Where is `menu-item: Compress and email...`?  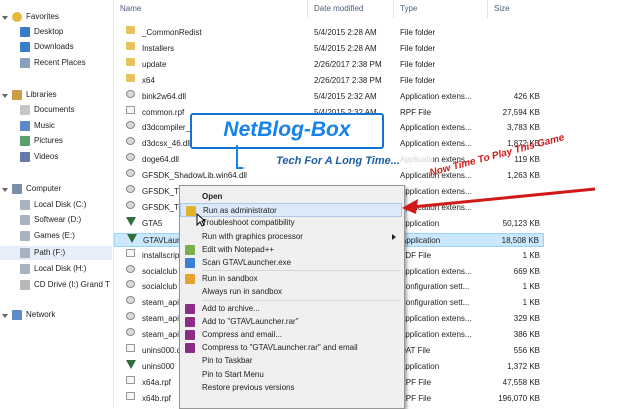 menu-item: Compress and email... is located at coordinates (291, 335).